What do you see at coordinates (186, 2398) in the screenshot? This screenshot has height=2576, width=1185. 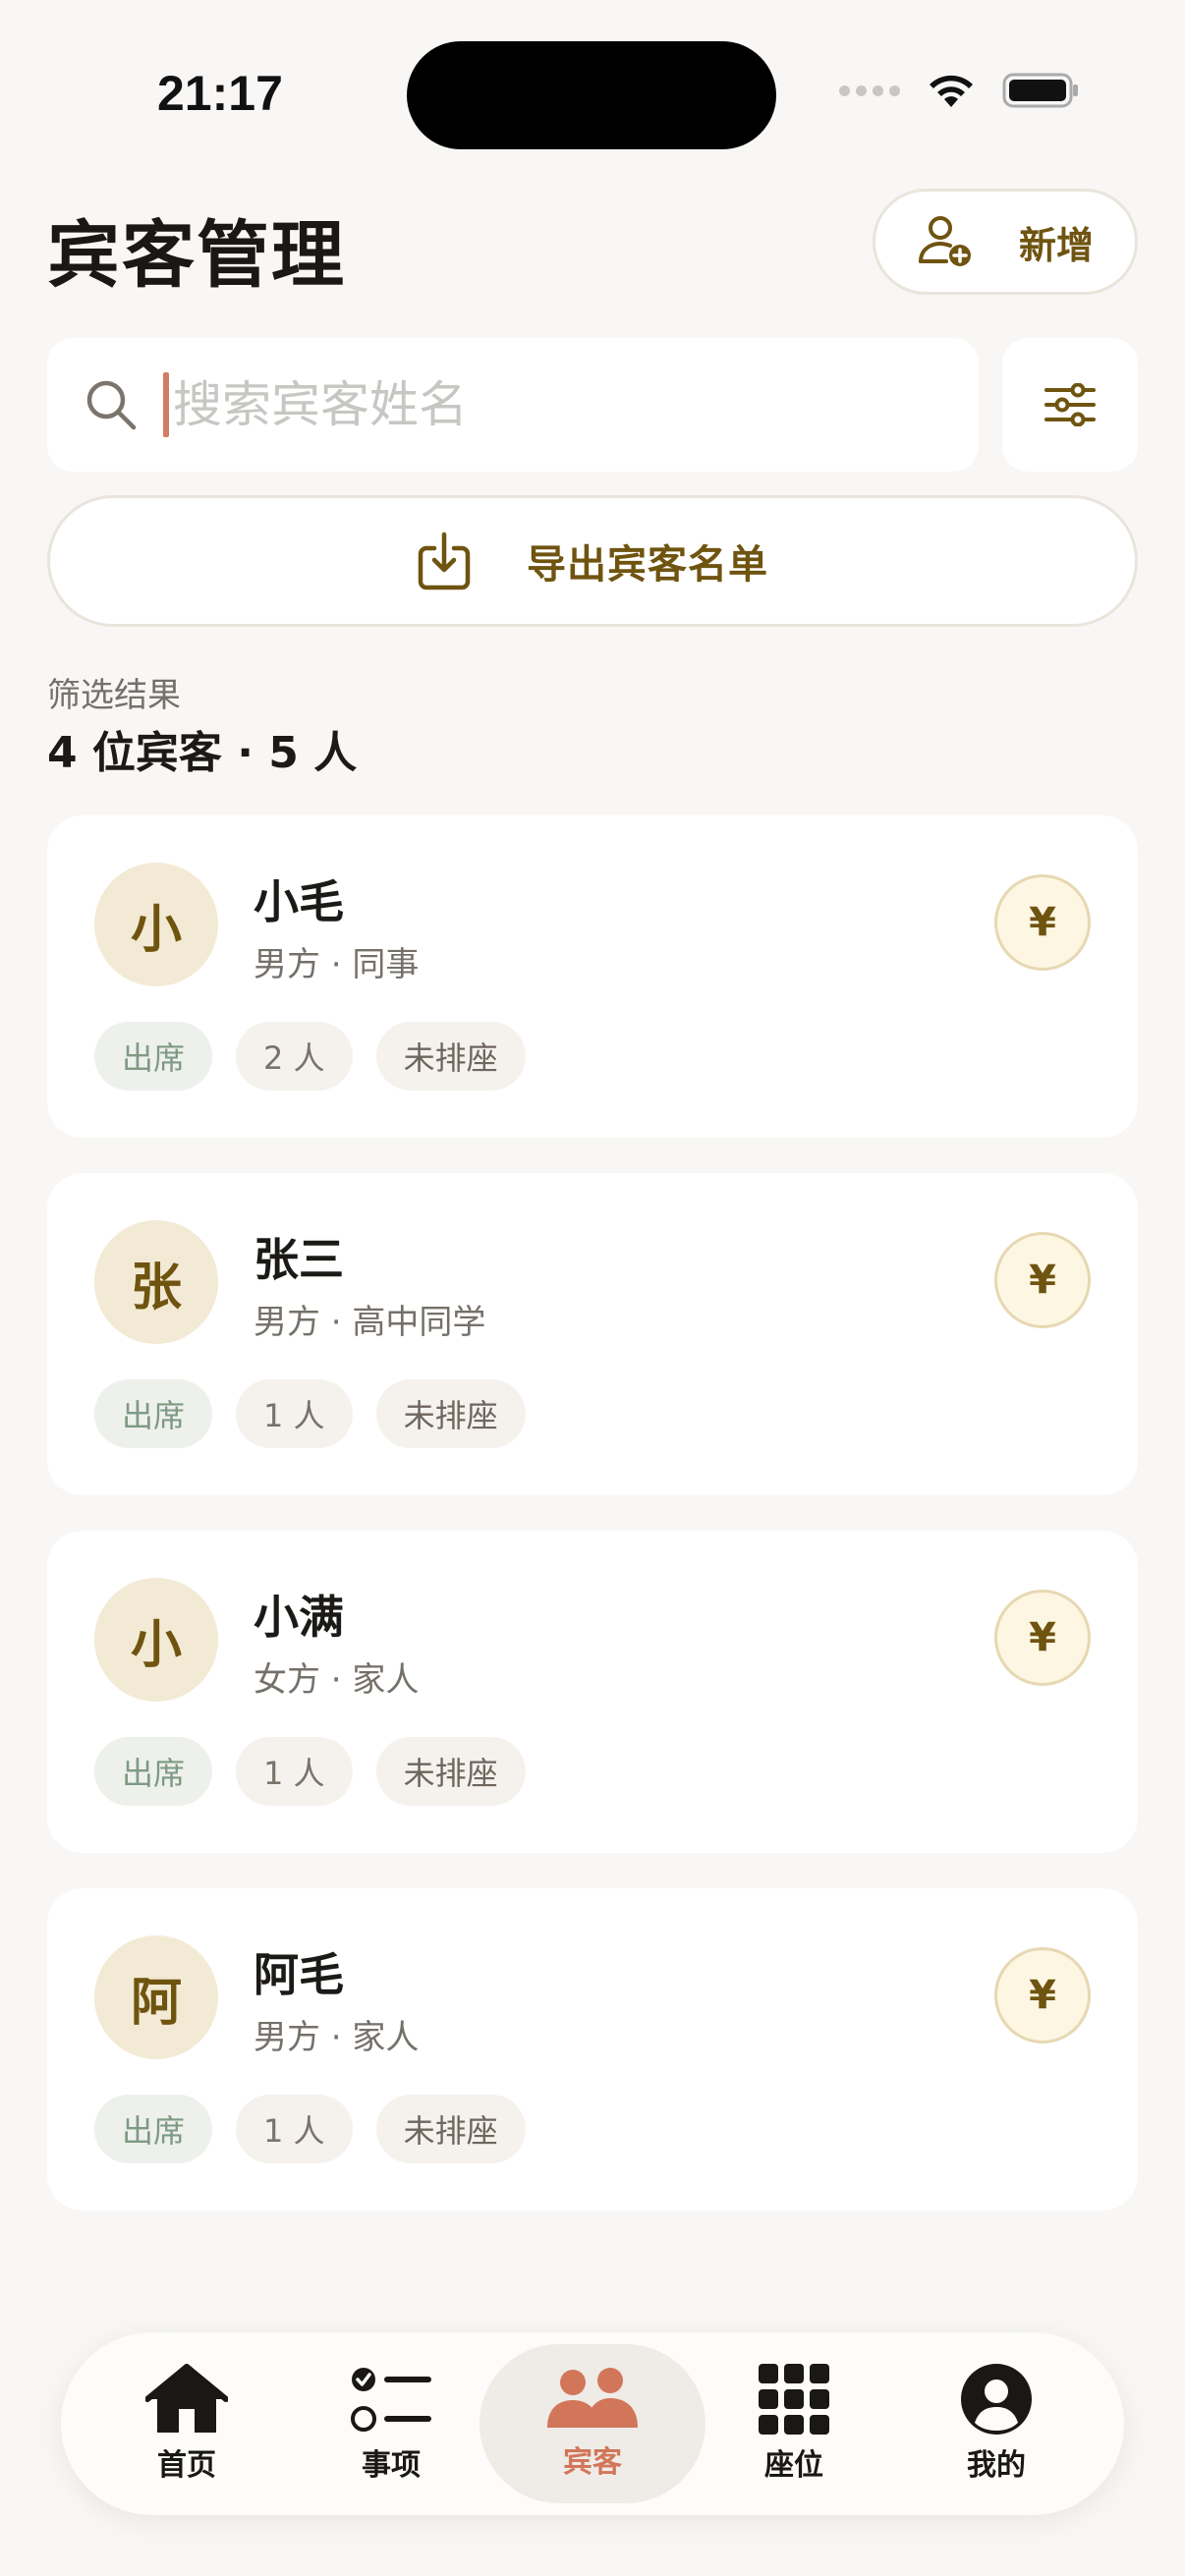 I see `home-icon` at bounding box center [186, 2398].